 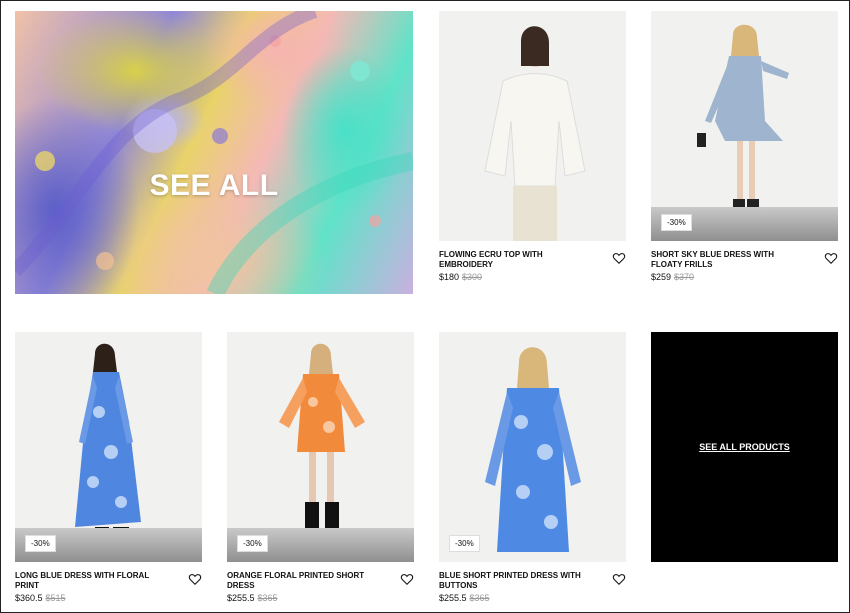 I want to click on current-price: $259, so click(x=661, y=277).